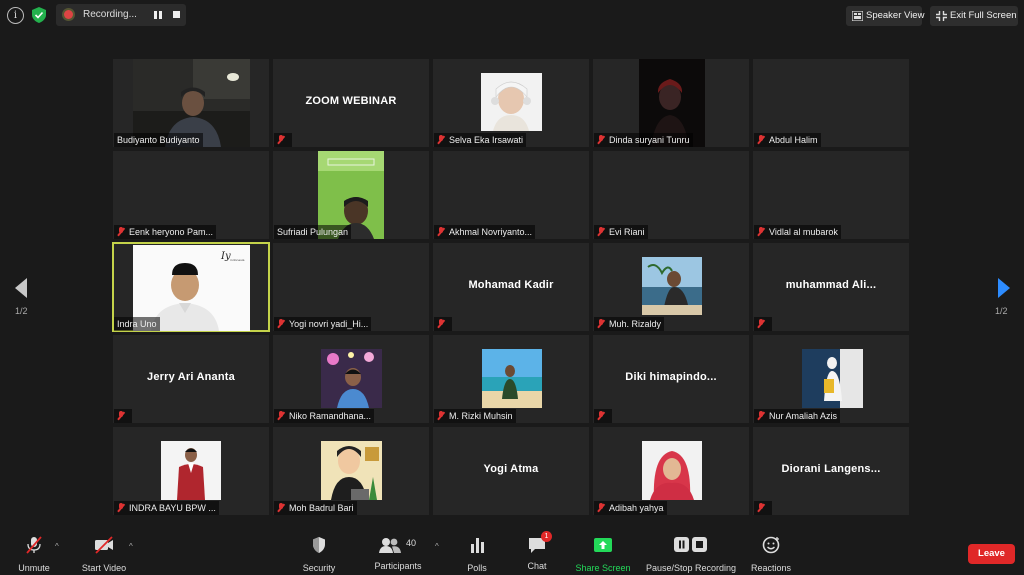  I want to click on participant-tile: Moh Badrul Bari, so click(351, 471).